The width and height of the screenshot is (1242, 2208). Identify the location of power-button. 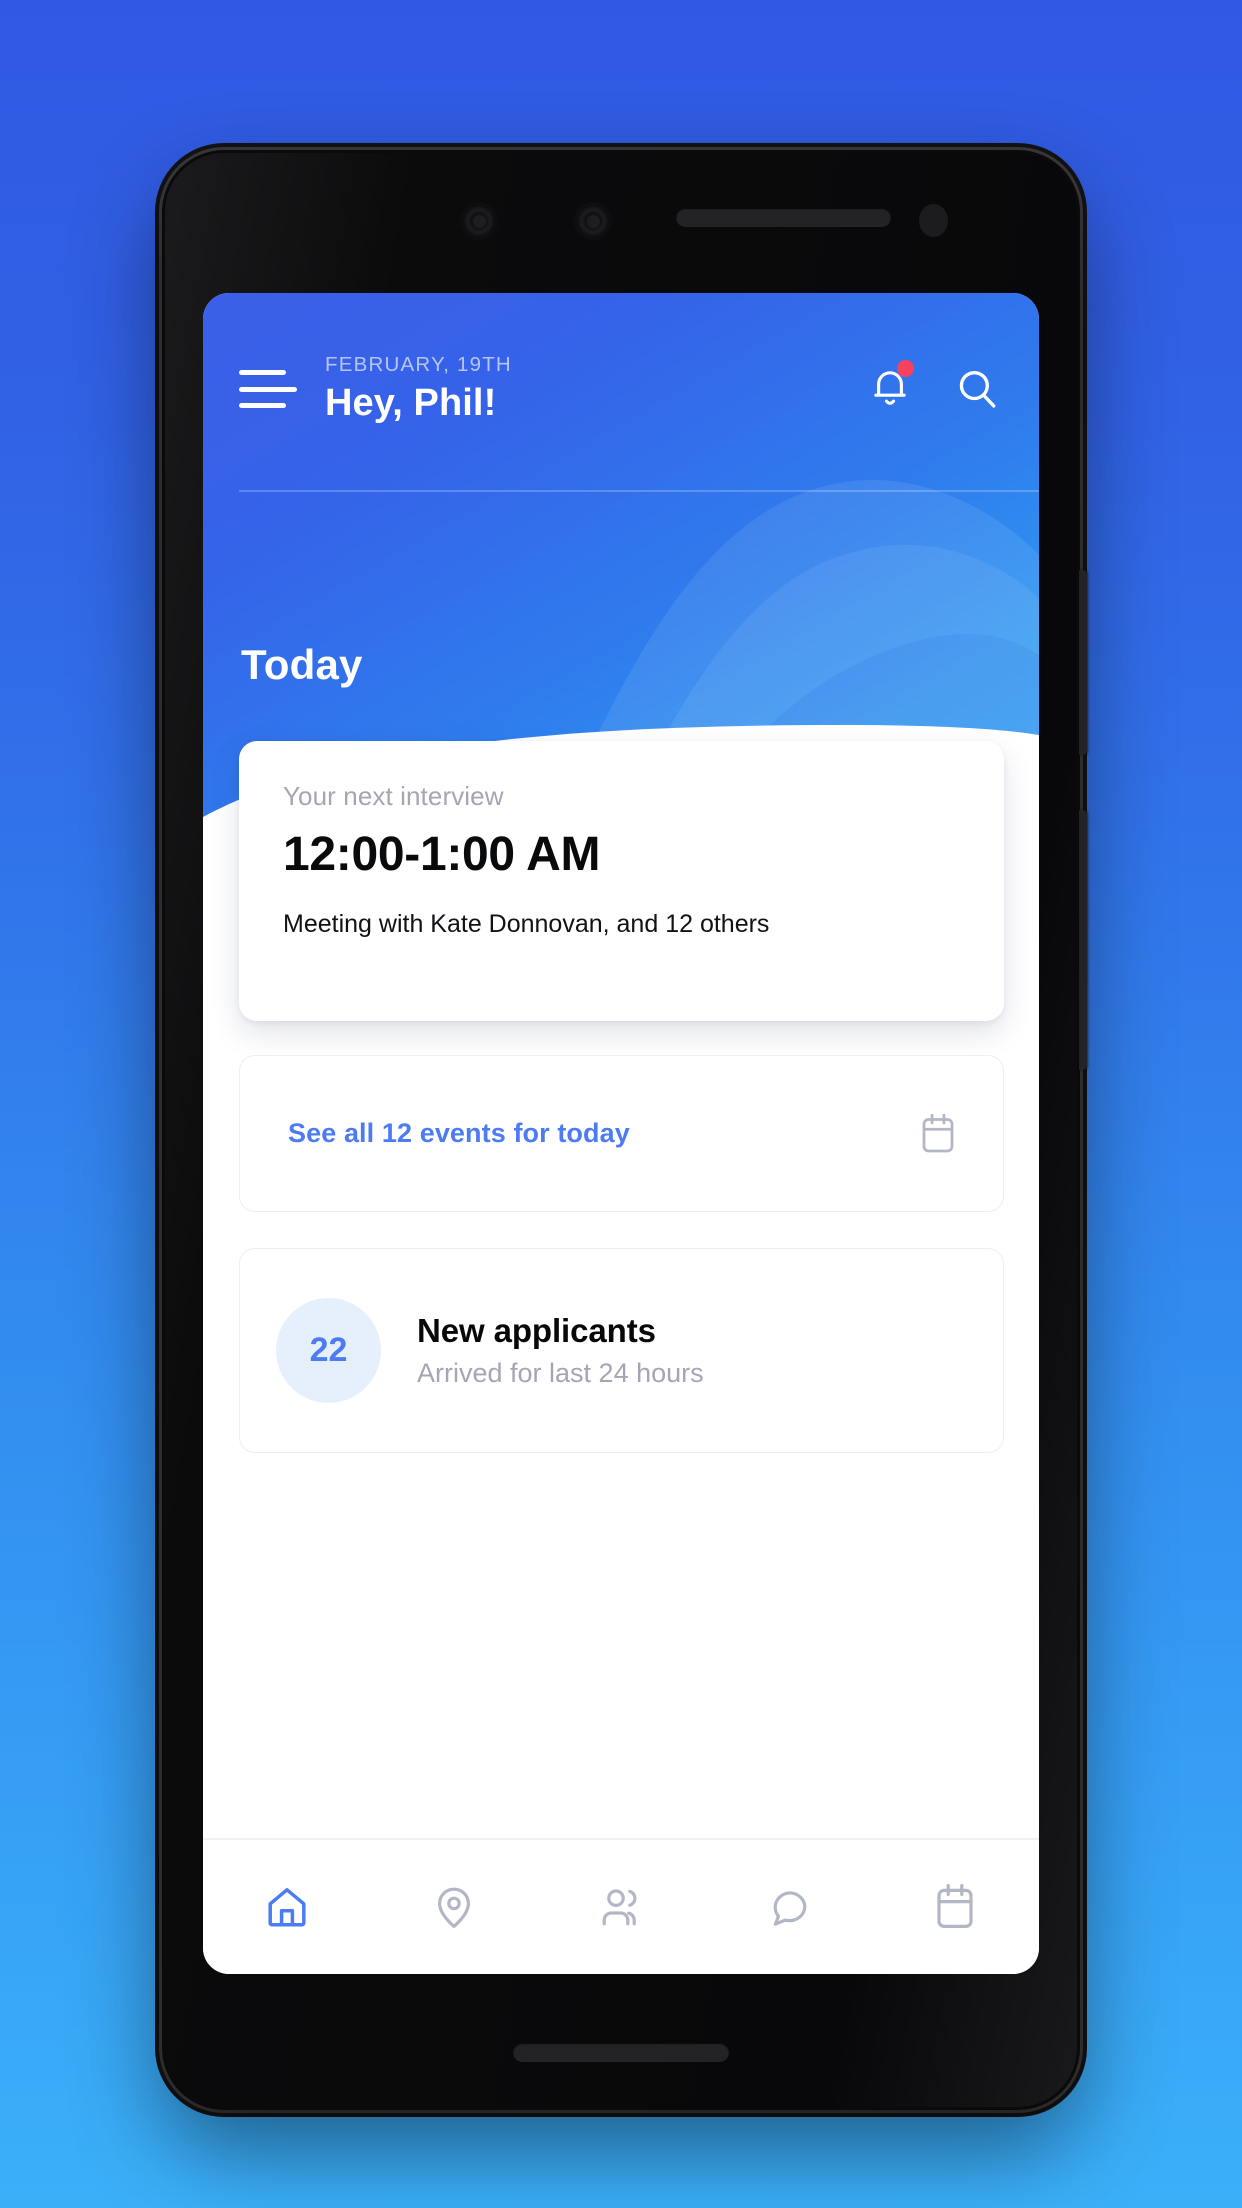
(1083, 940).